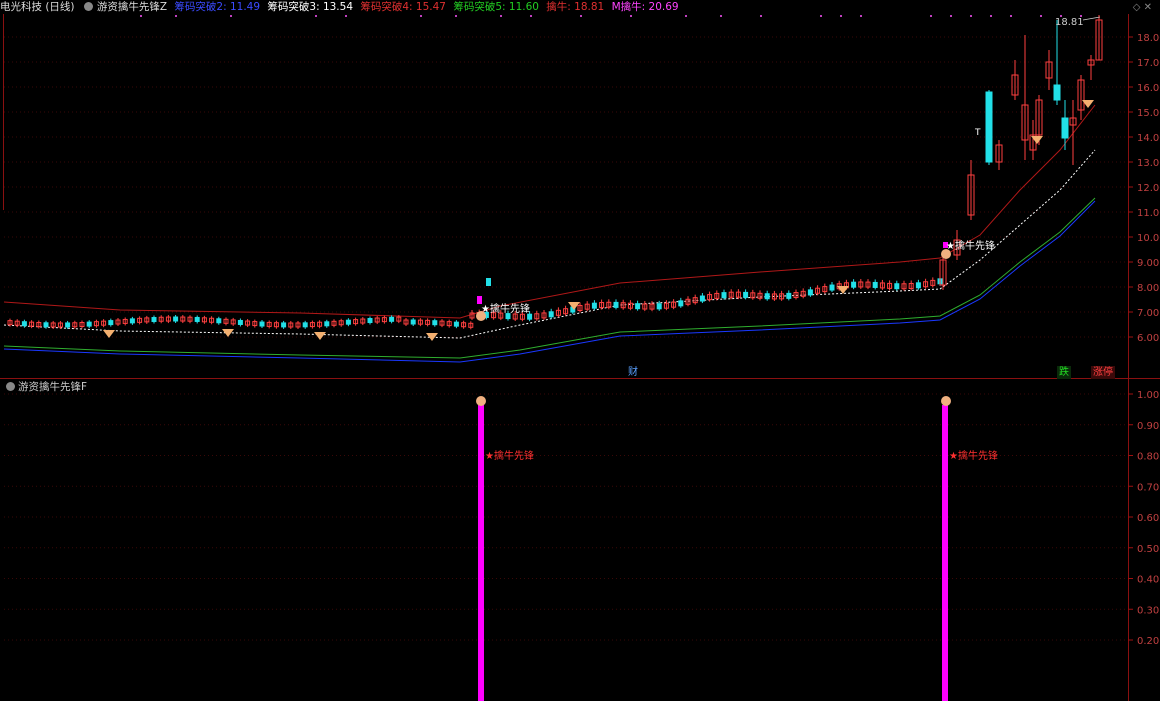 This screenshot has width=1160, height=701. Describe the element at coordinates (1148, 63) in the screenshot. I see `price-tick-label: 17.00` at that location.